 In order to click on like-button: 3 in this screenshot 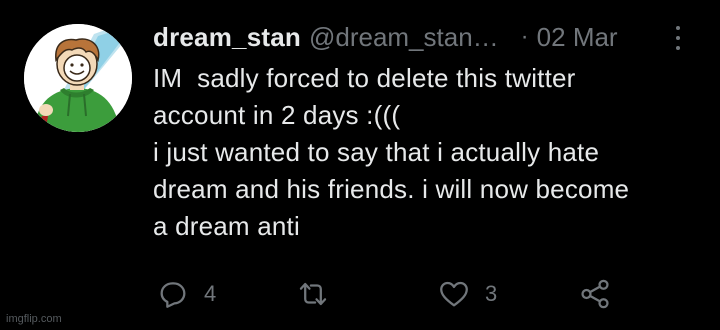, I will do `click(467, 294)`.